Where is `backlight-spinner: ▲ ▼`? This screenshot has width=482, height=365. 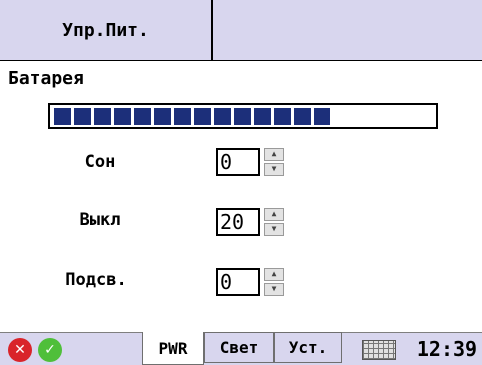
backlight-spinner: ▲ ▼ is located at coordinates (274, 282).